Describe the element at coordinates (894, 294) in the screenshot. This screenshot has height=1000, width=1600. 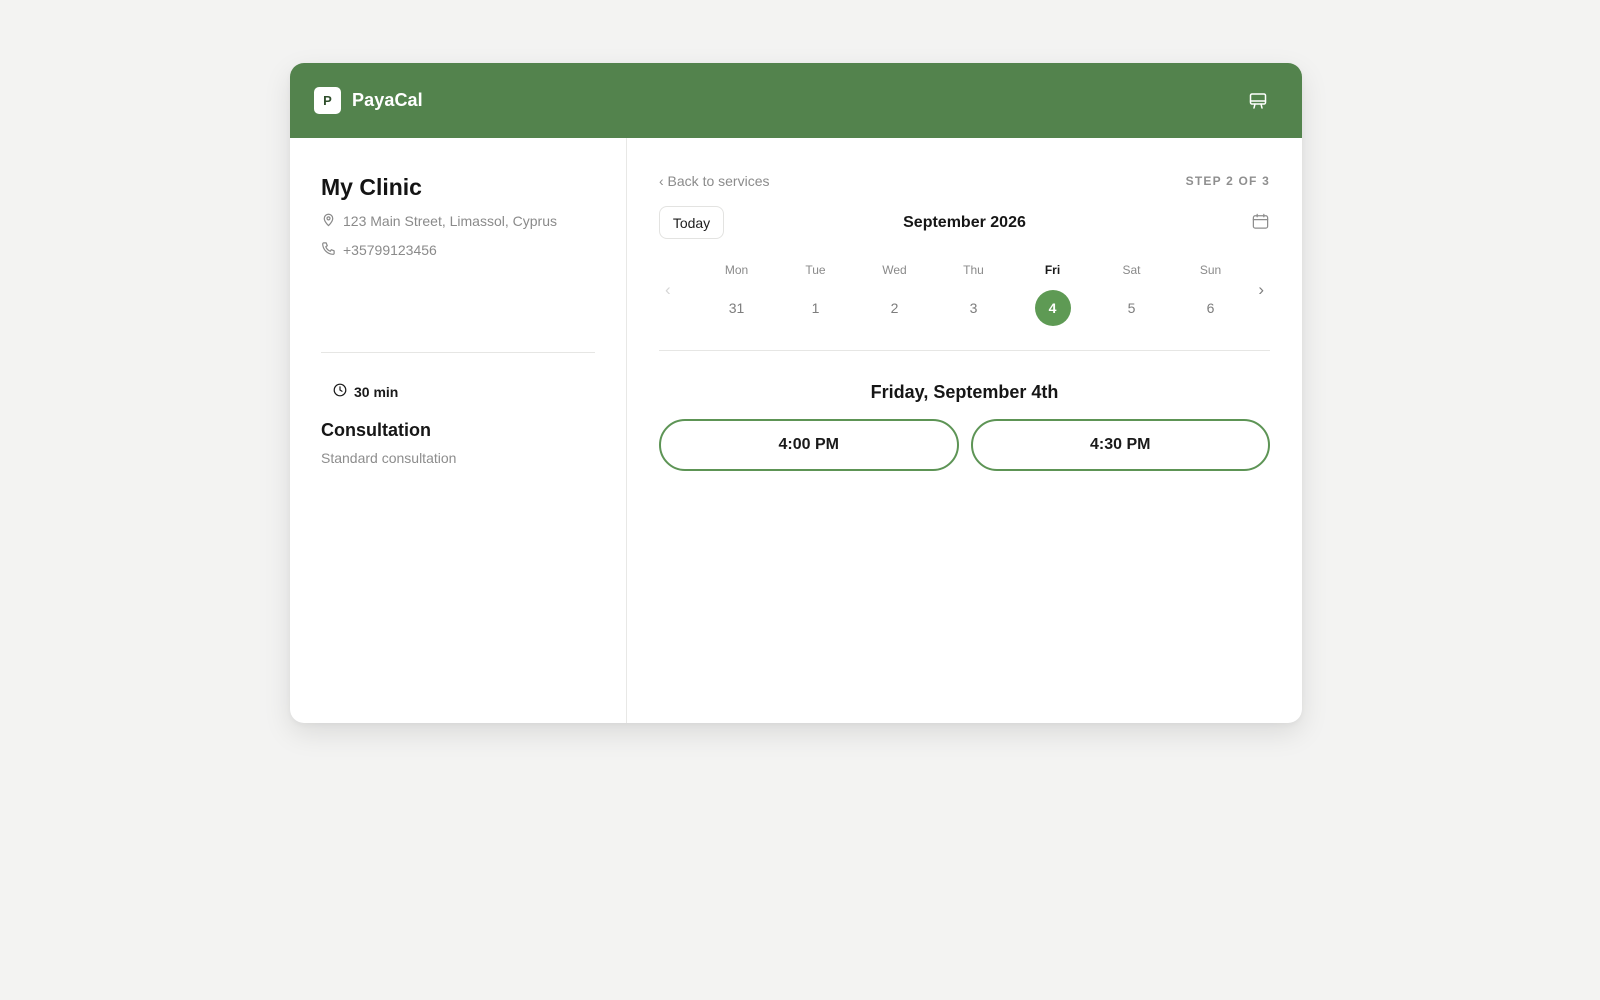
I see `day-wed: Wed 2` at that location.